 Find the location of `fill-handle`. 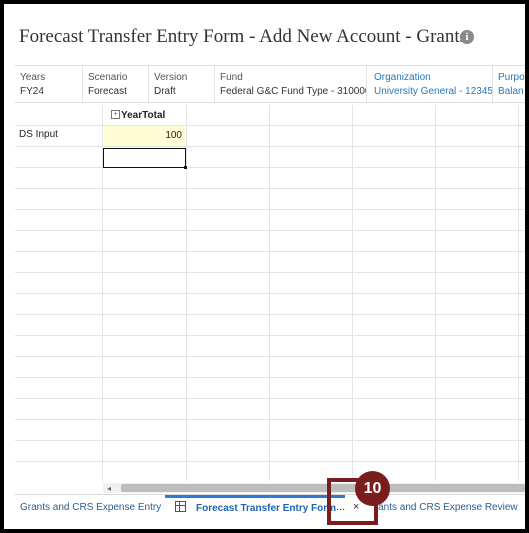

fill-handle is located at coordinates (185, 167).